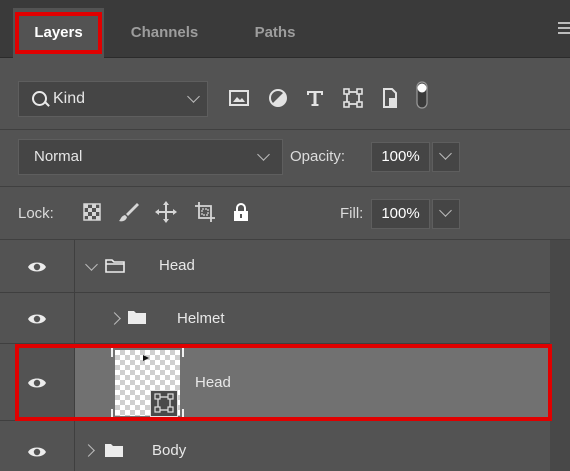  Describe the element at coordinates (58, 156) in the screenshot. I see `blend-mode-value: Normal` at that location.